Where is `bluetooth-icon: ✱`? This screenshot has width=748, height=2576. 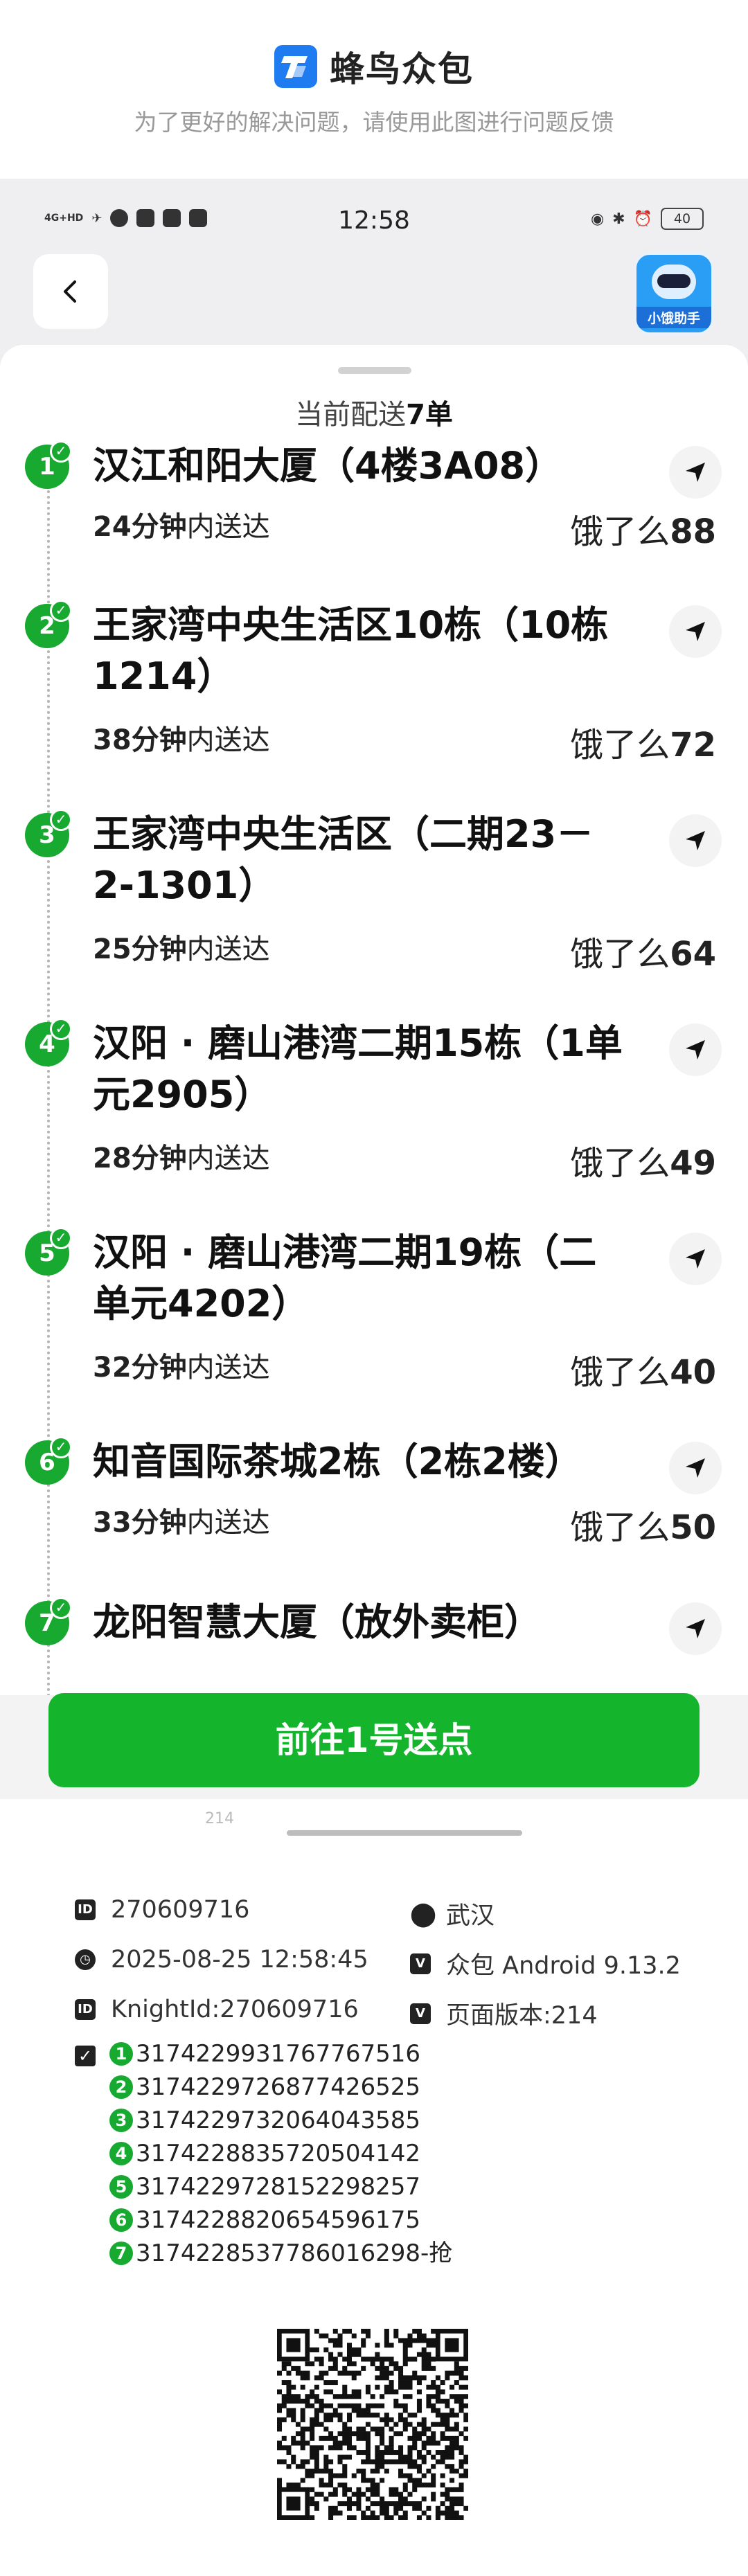
bluetooth-icon: ✱ is located at coordinates (618, 219).